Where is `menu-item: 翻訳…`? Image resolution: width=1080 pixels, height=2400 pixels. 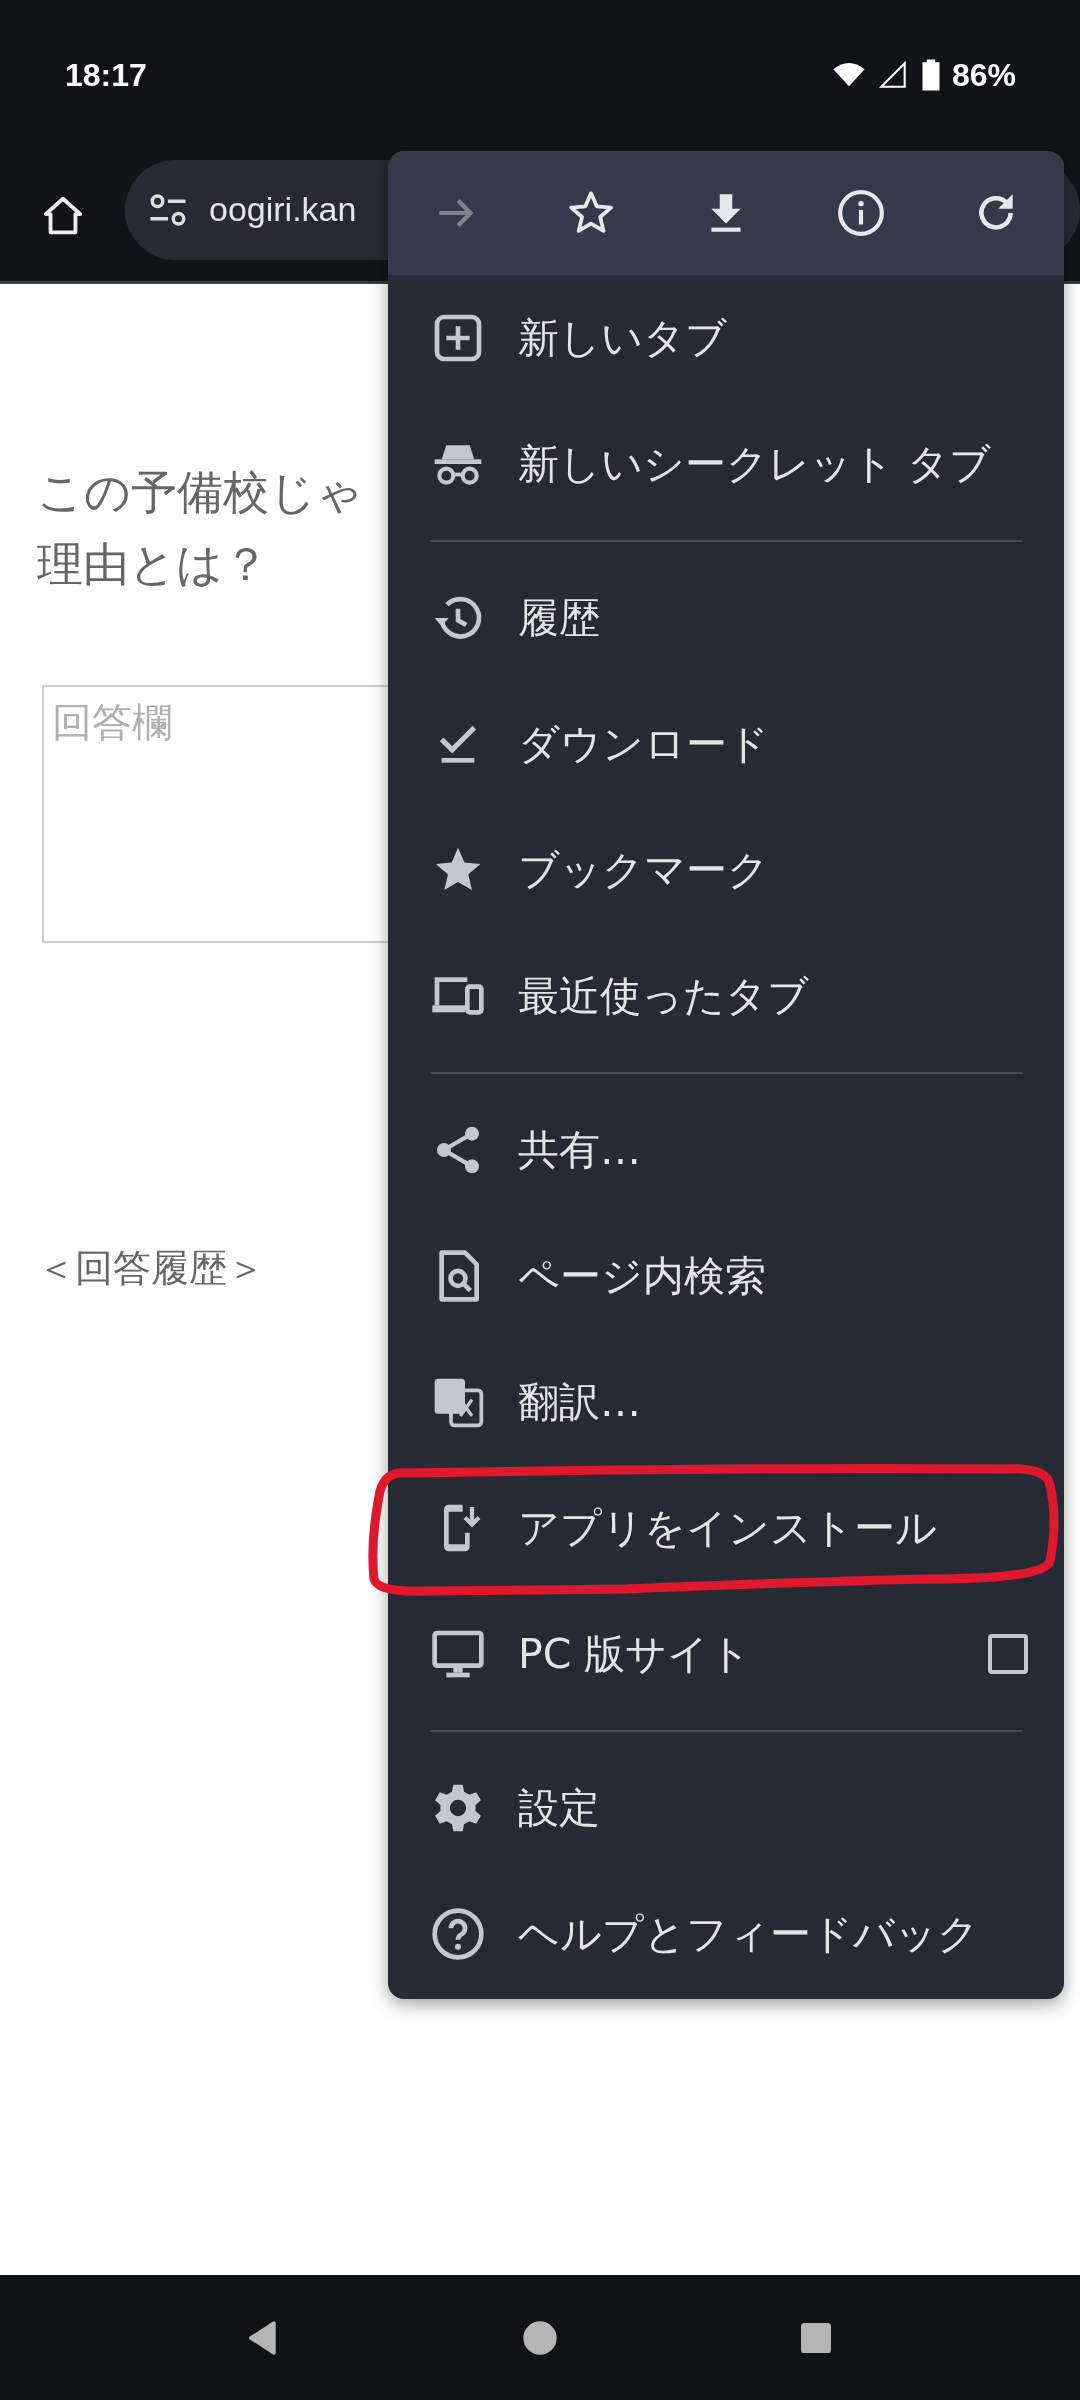
menu-item: 翻訳… is located at coordinates (726, 1402).